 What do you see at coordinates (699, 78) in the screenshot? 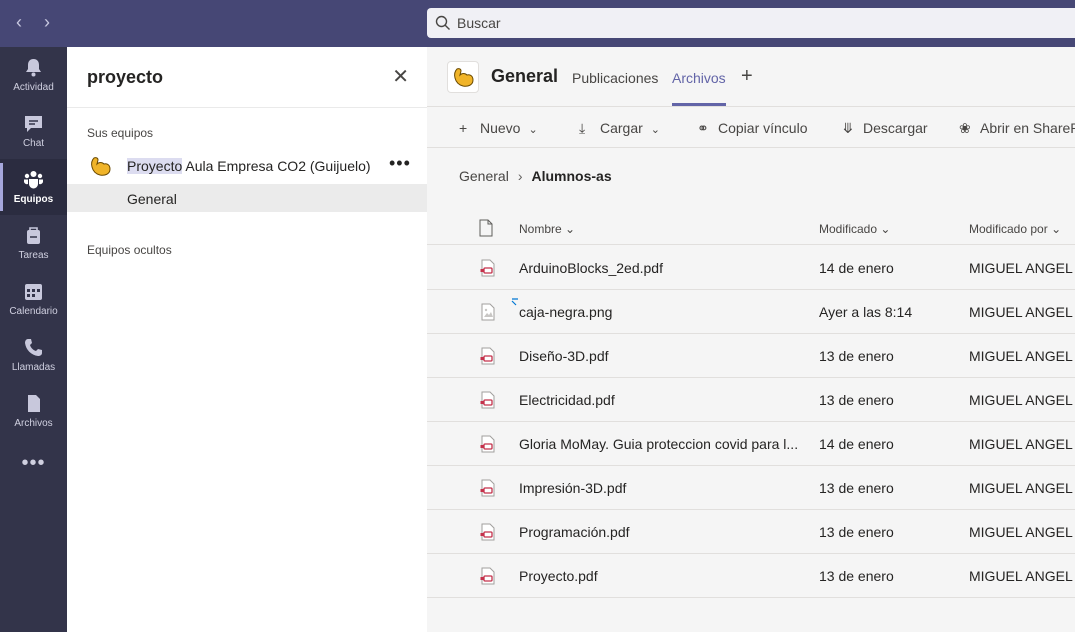
I see `tab-files: Archivos` at bounding box center [699, 78].